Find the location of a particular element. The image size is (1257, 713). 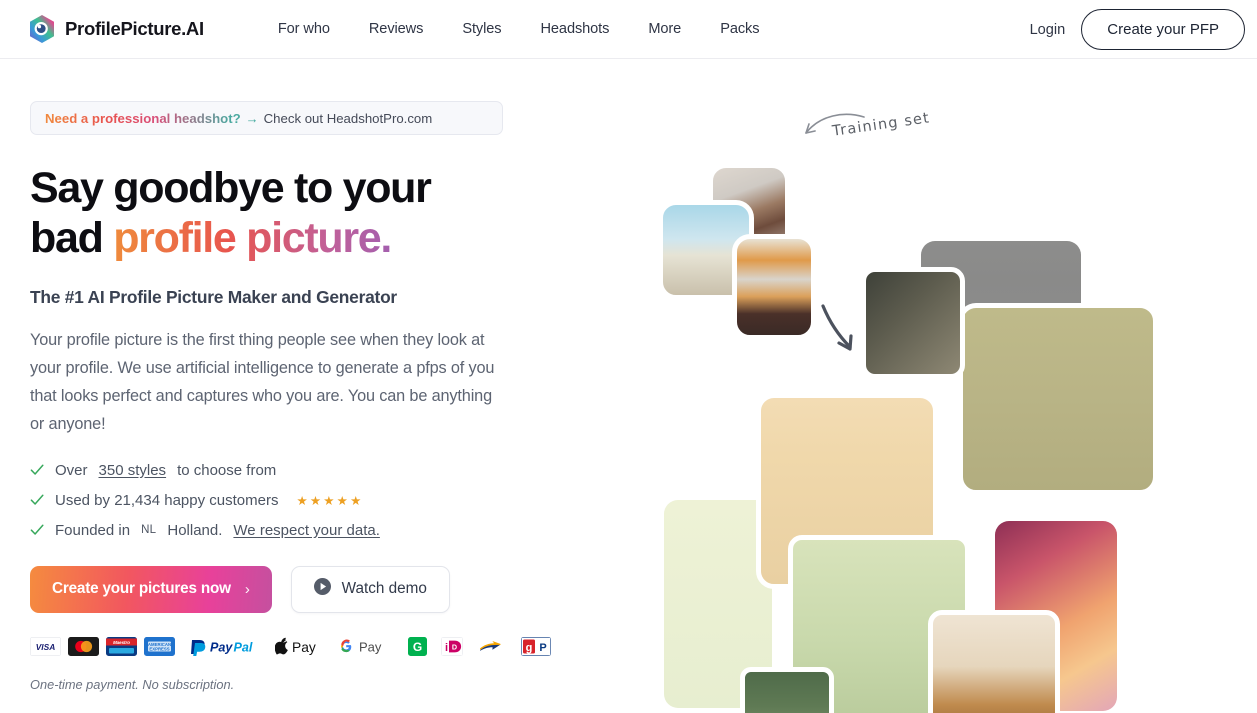

training-photo-store is located at coordinates (774, 287).